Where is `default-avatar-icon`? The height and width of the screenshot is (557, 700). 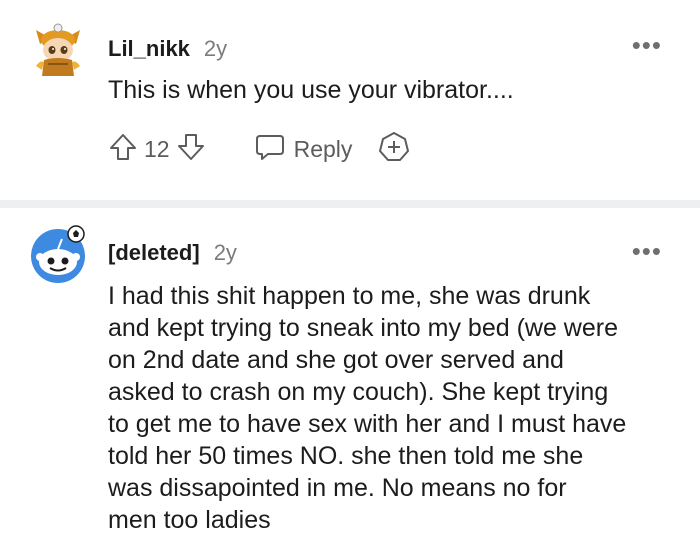 default-avatar-icon is located at coordinates (58, 254).